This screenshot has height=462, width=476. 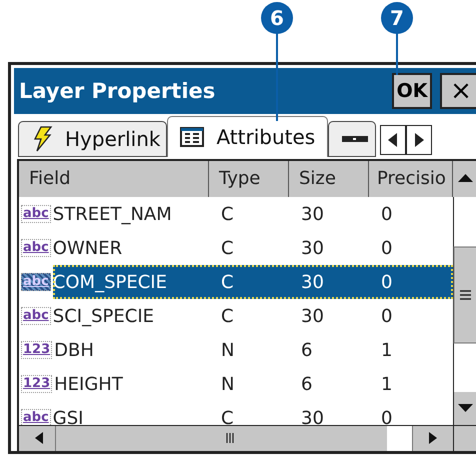 What do you see at coordinates (277, 18) in the screenshot?
I see `callout-badge: 6` at bounding box center [277, 18].